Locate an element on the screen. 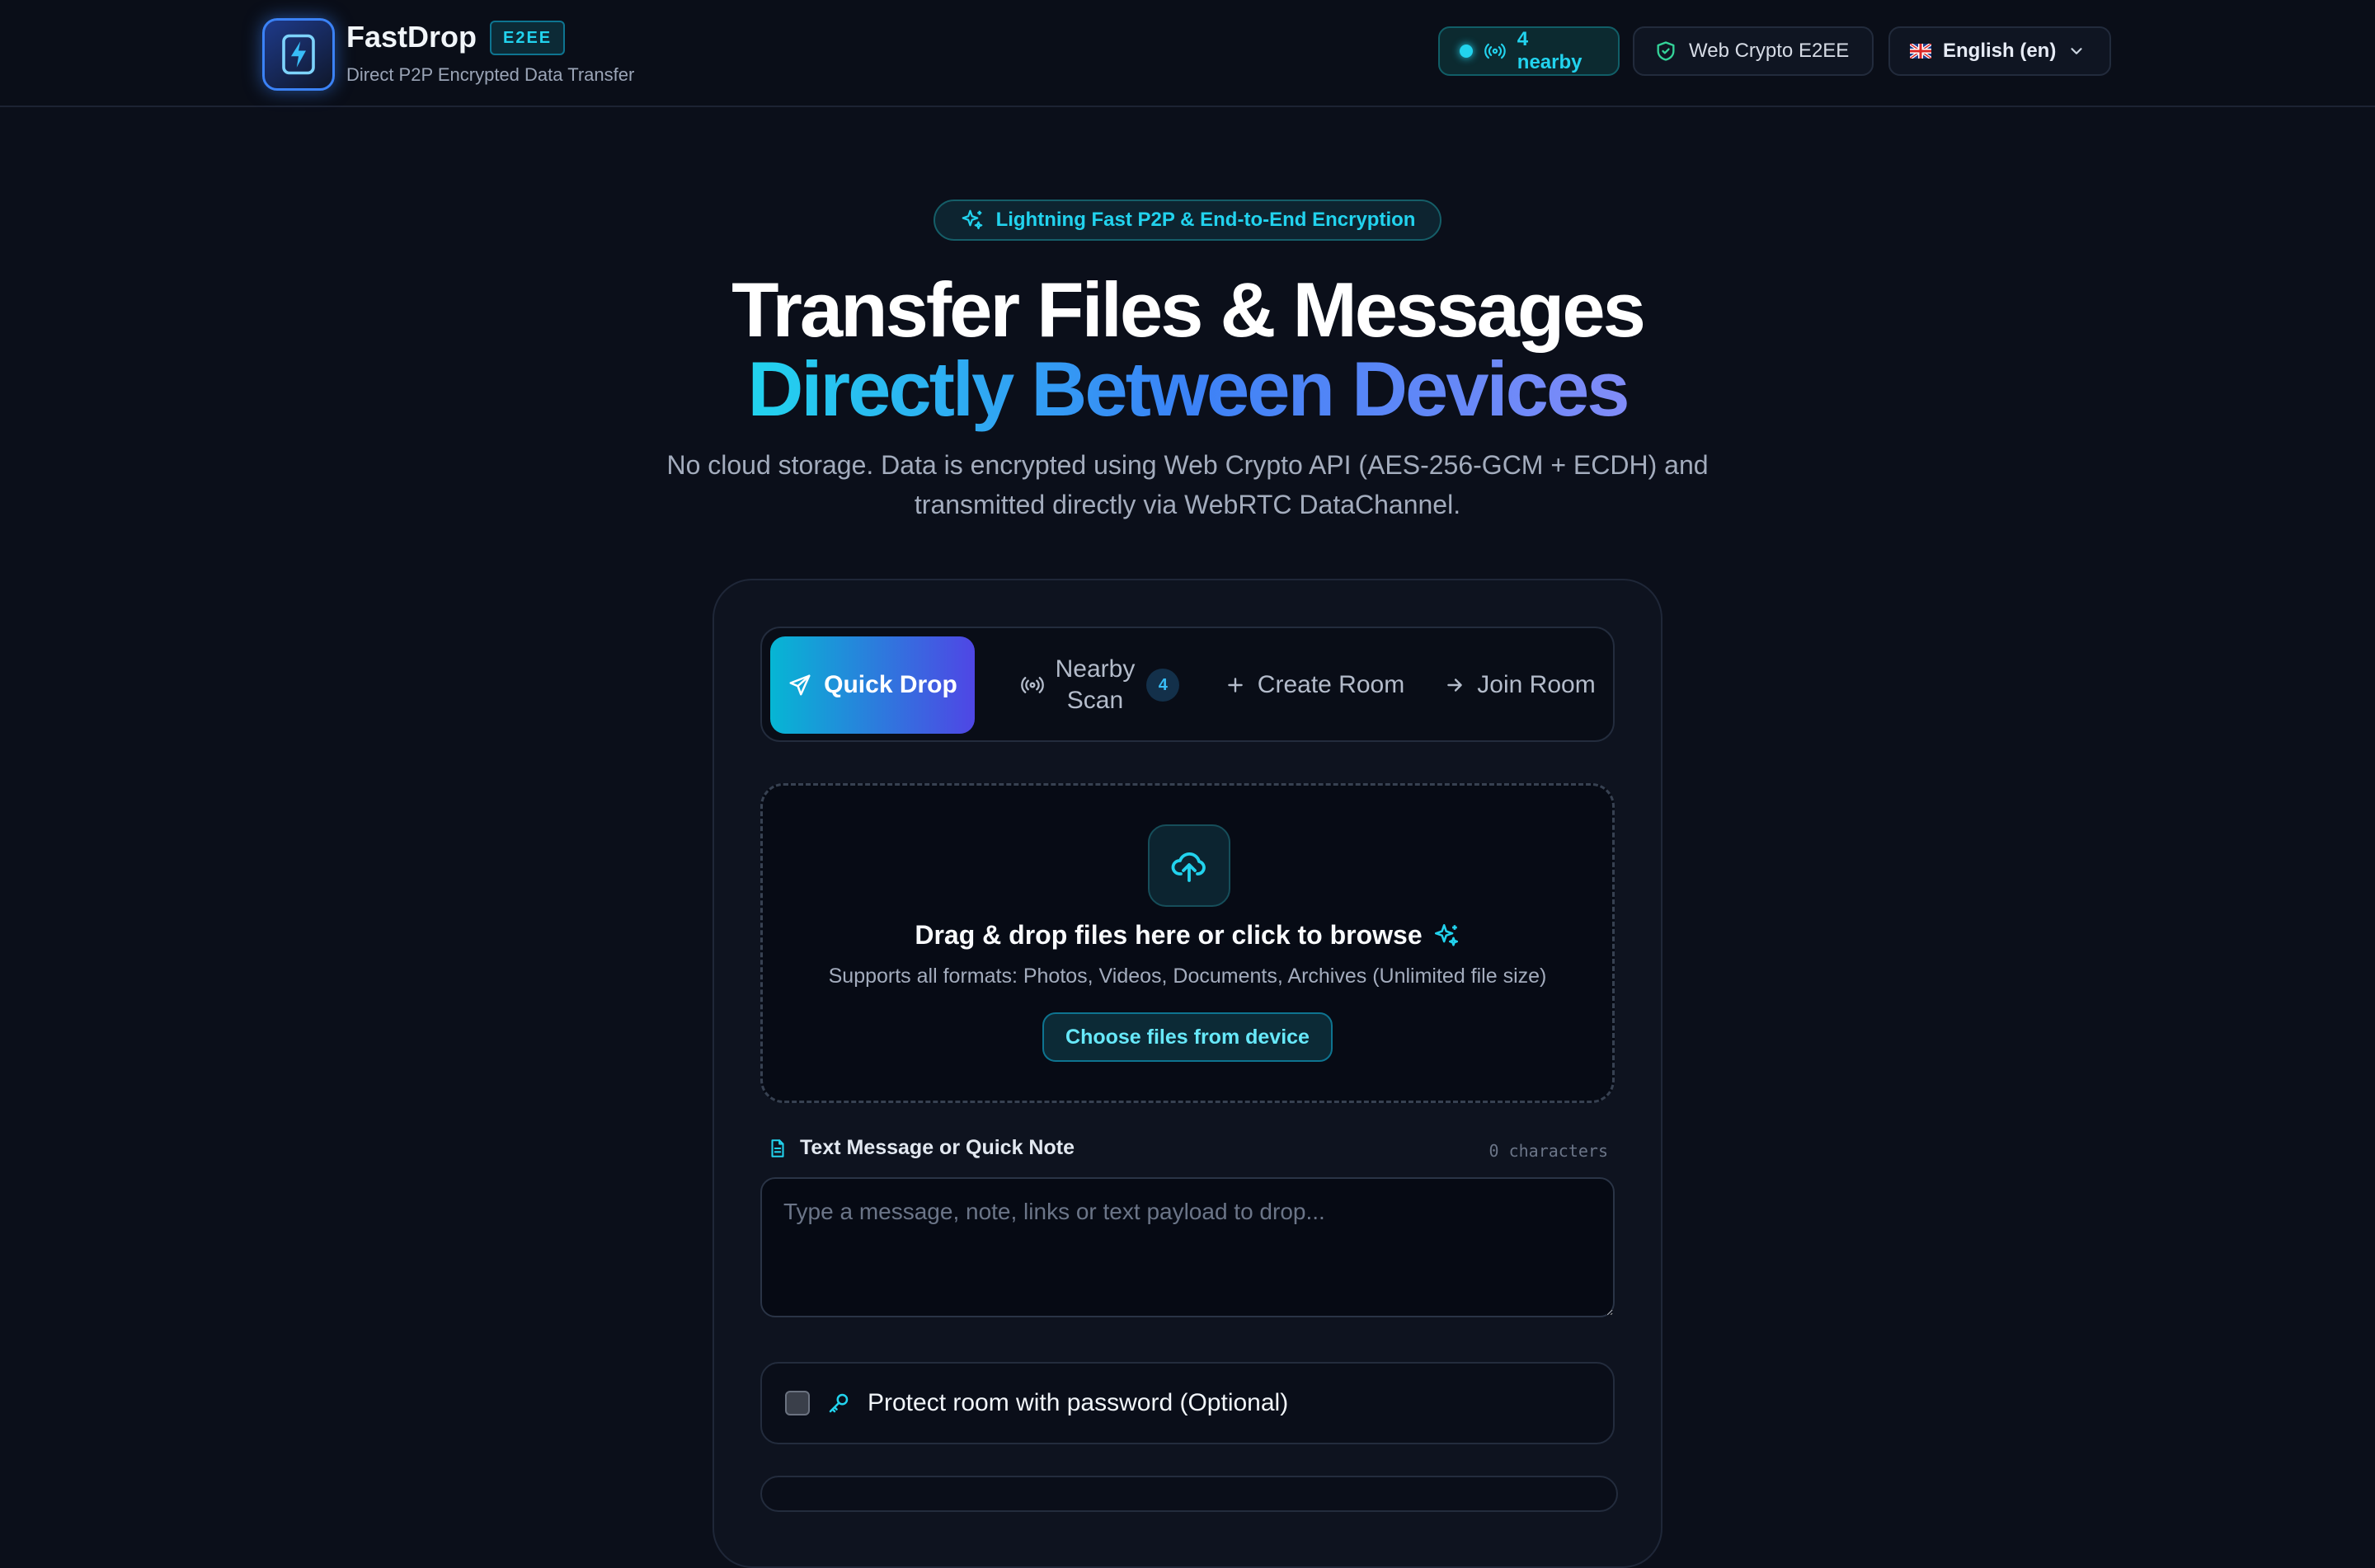 The width and height of the screenshot is (2375, 1568). language-label: English (en) is located at coordinates (2000, 51).